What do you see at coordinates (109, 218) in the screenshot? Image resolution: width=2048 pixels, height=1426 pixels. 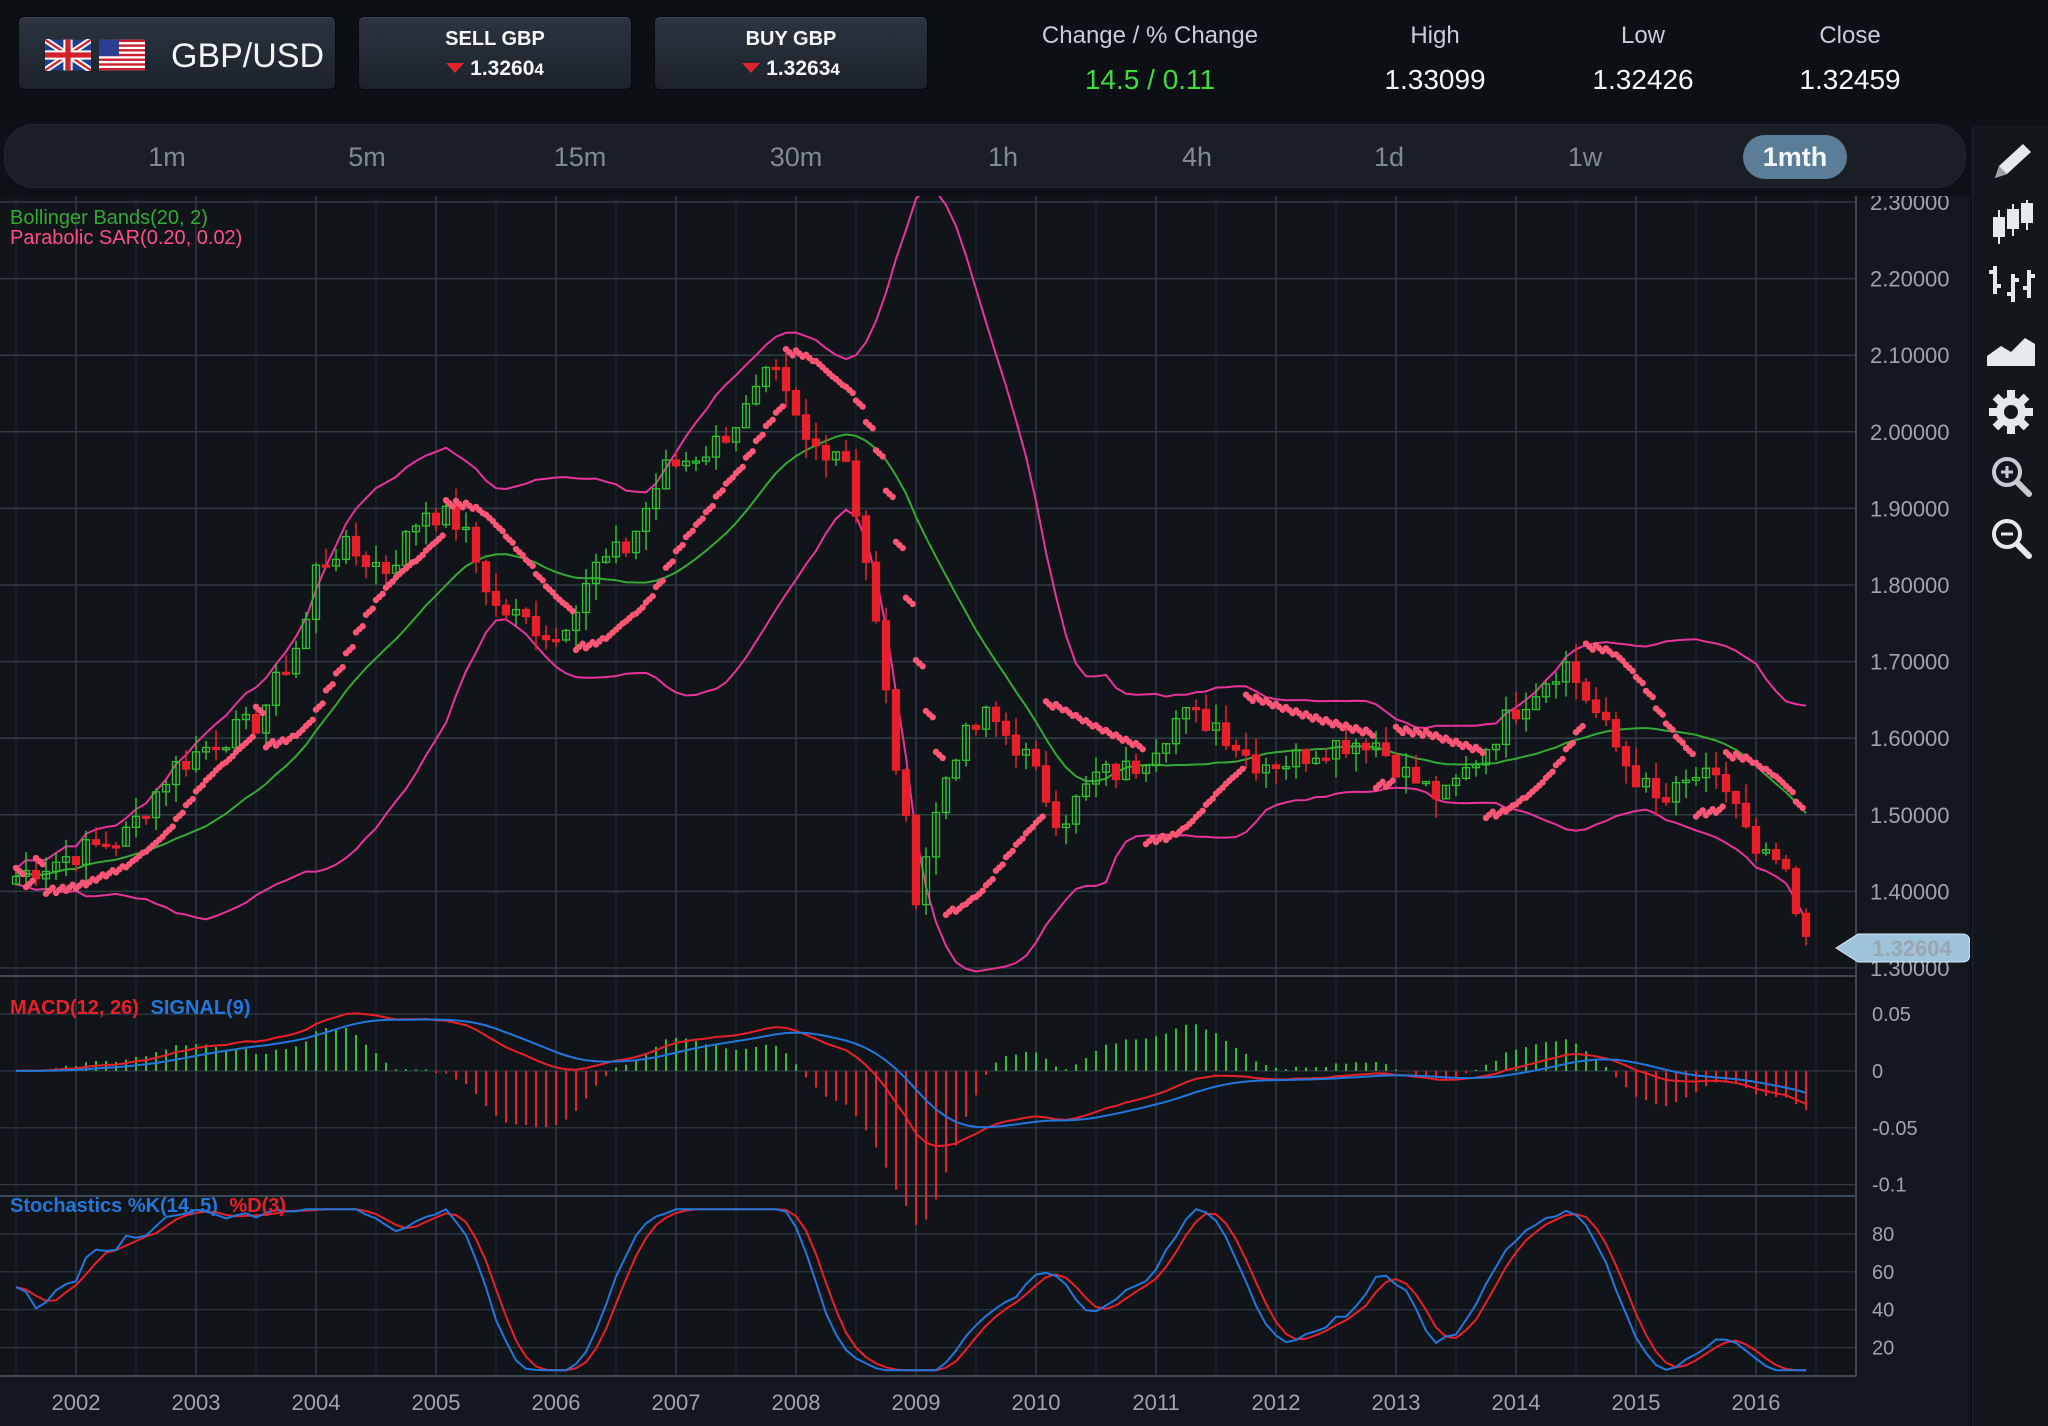 I see `bollinger-legend: Bollinger Bands(20, 2)` at bounding box center [109, 218].